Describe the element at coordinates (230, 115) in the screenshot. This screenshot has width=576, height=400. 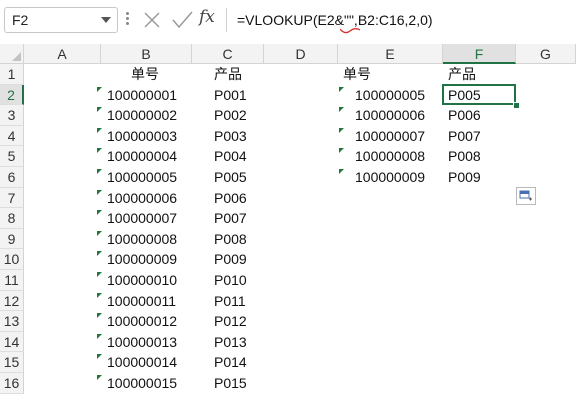
I see `product-cell: P002` at that location.